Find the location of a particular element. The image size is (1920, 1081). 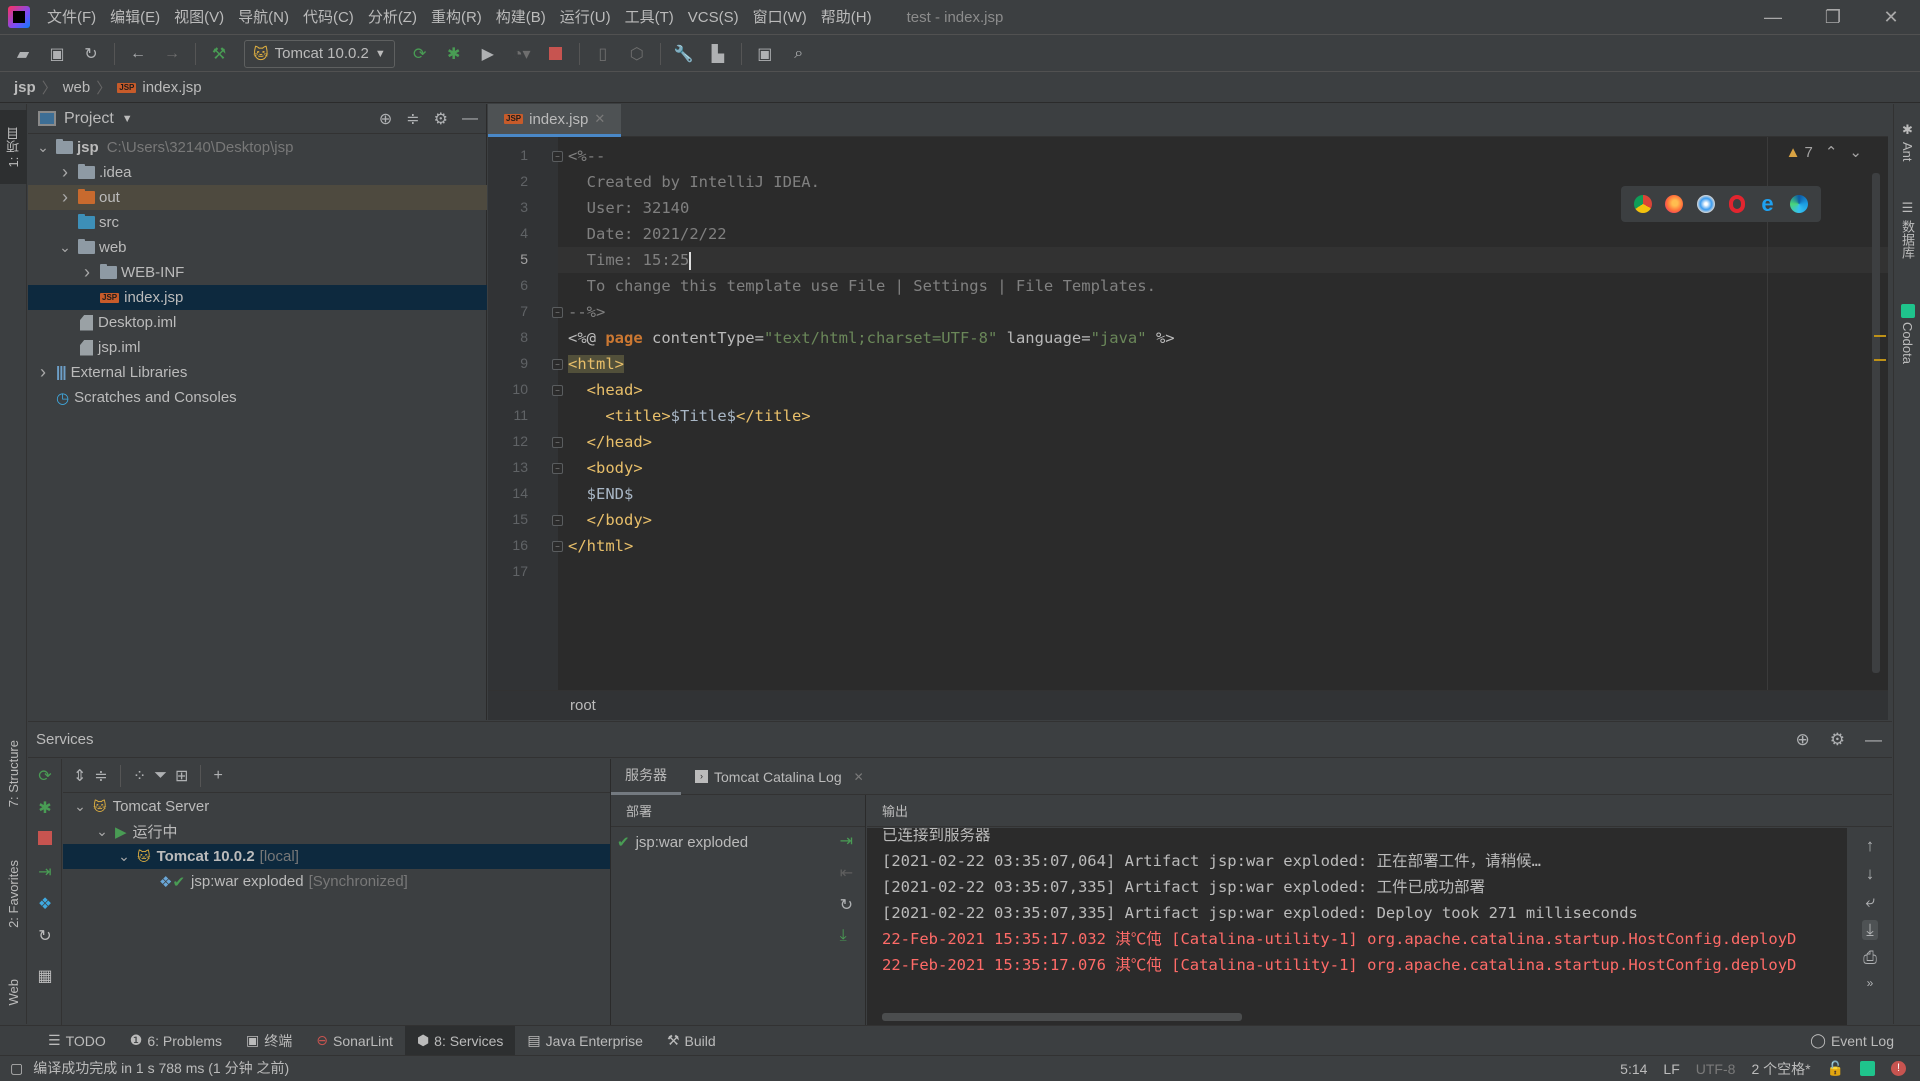

database-tool-tab: ☰ 数据库 is located at coordinates (1907, 229).